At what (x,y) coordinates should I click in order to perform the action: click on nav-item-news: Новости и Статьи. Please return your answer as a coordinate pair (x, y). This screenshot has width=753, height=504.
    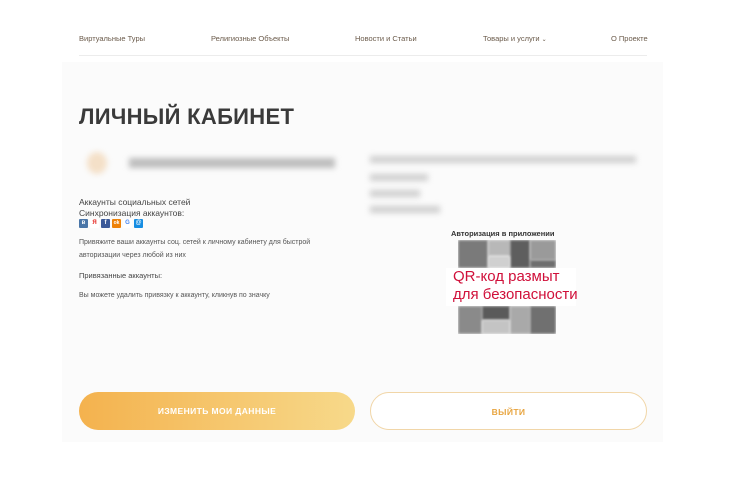
    Looking at the image, I should click on (386, 38).